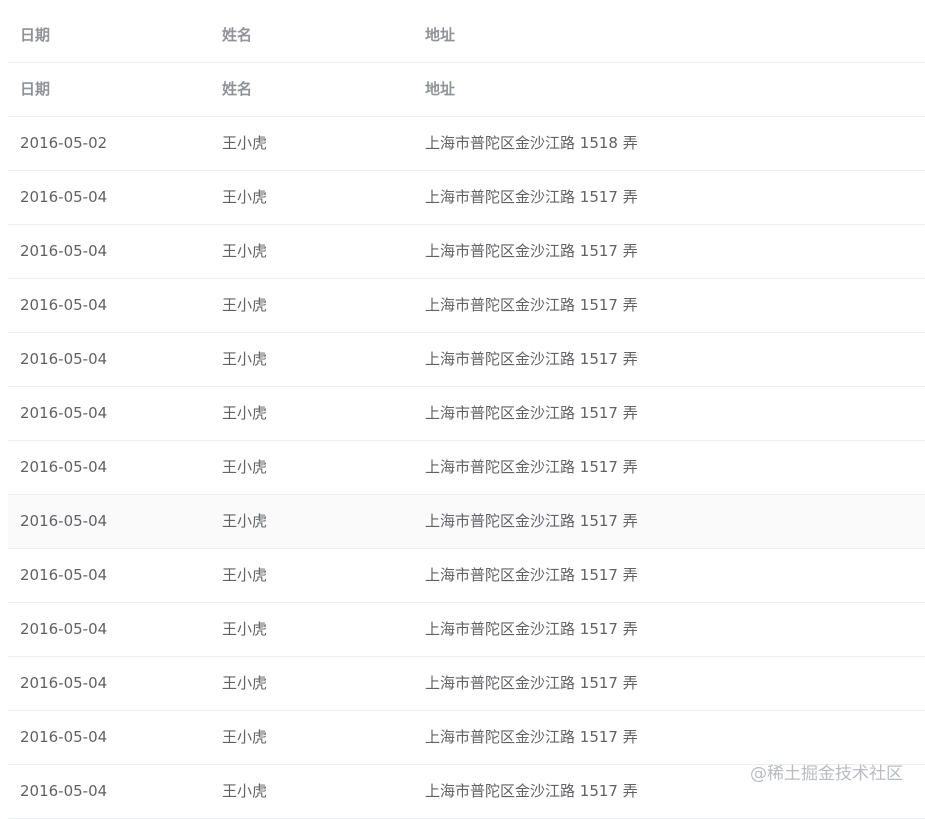 The image size is (925, 819). I want to click on cell-date: 2016-05-02, so click(64, 143).